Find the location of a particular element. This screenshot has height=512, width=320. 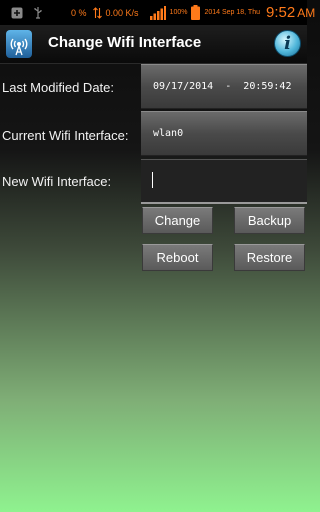

signal-bars-icon is located at coordinates (157, 12).